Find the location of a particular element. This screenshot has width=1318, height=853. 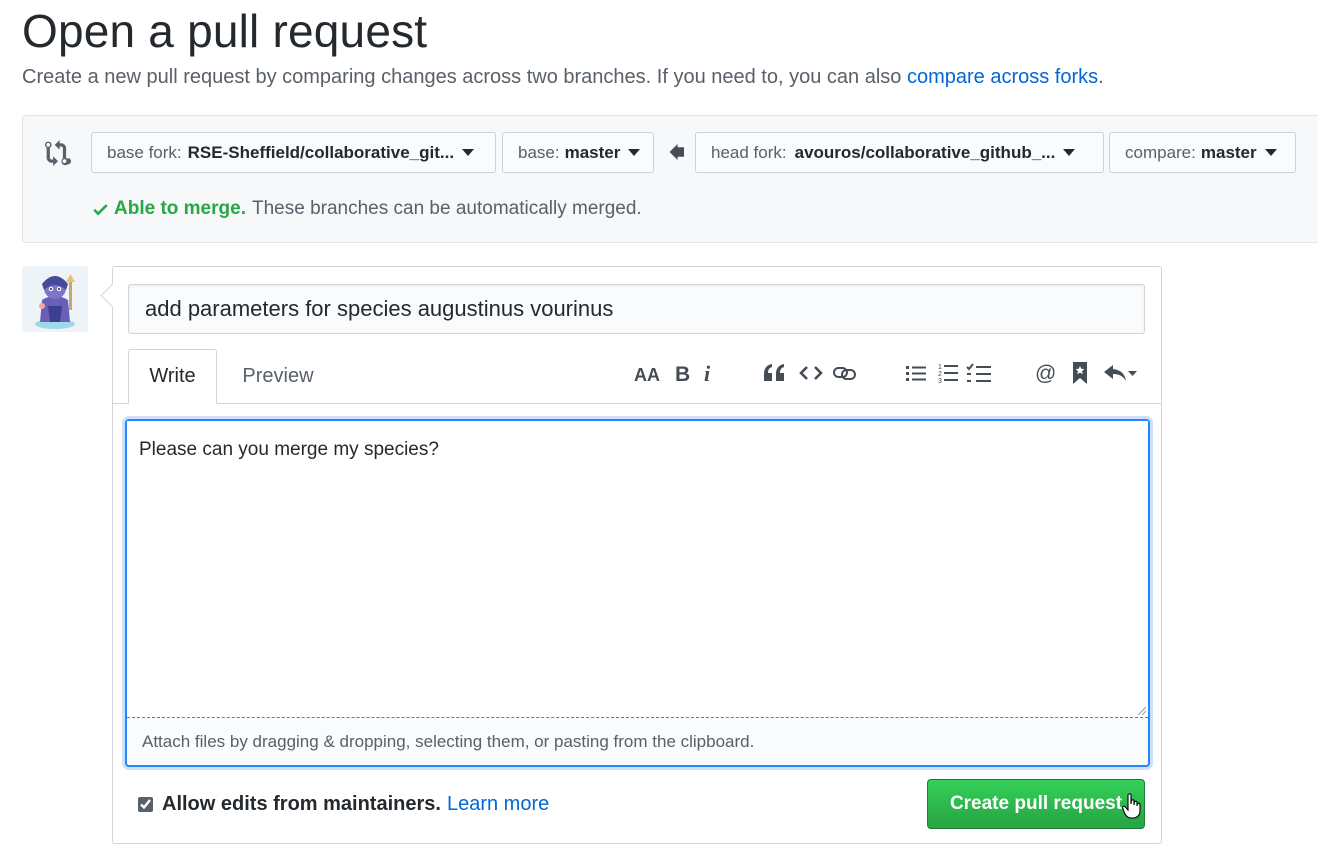

reply-icon is located at coordinates (1121, 373).